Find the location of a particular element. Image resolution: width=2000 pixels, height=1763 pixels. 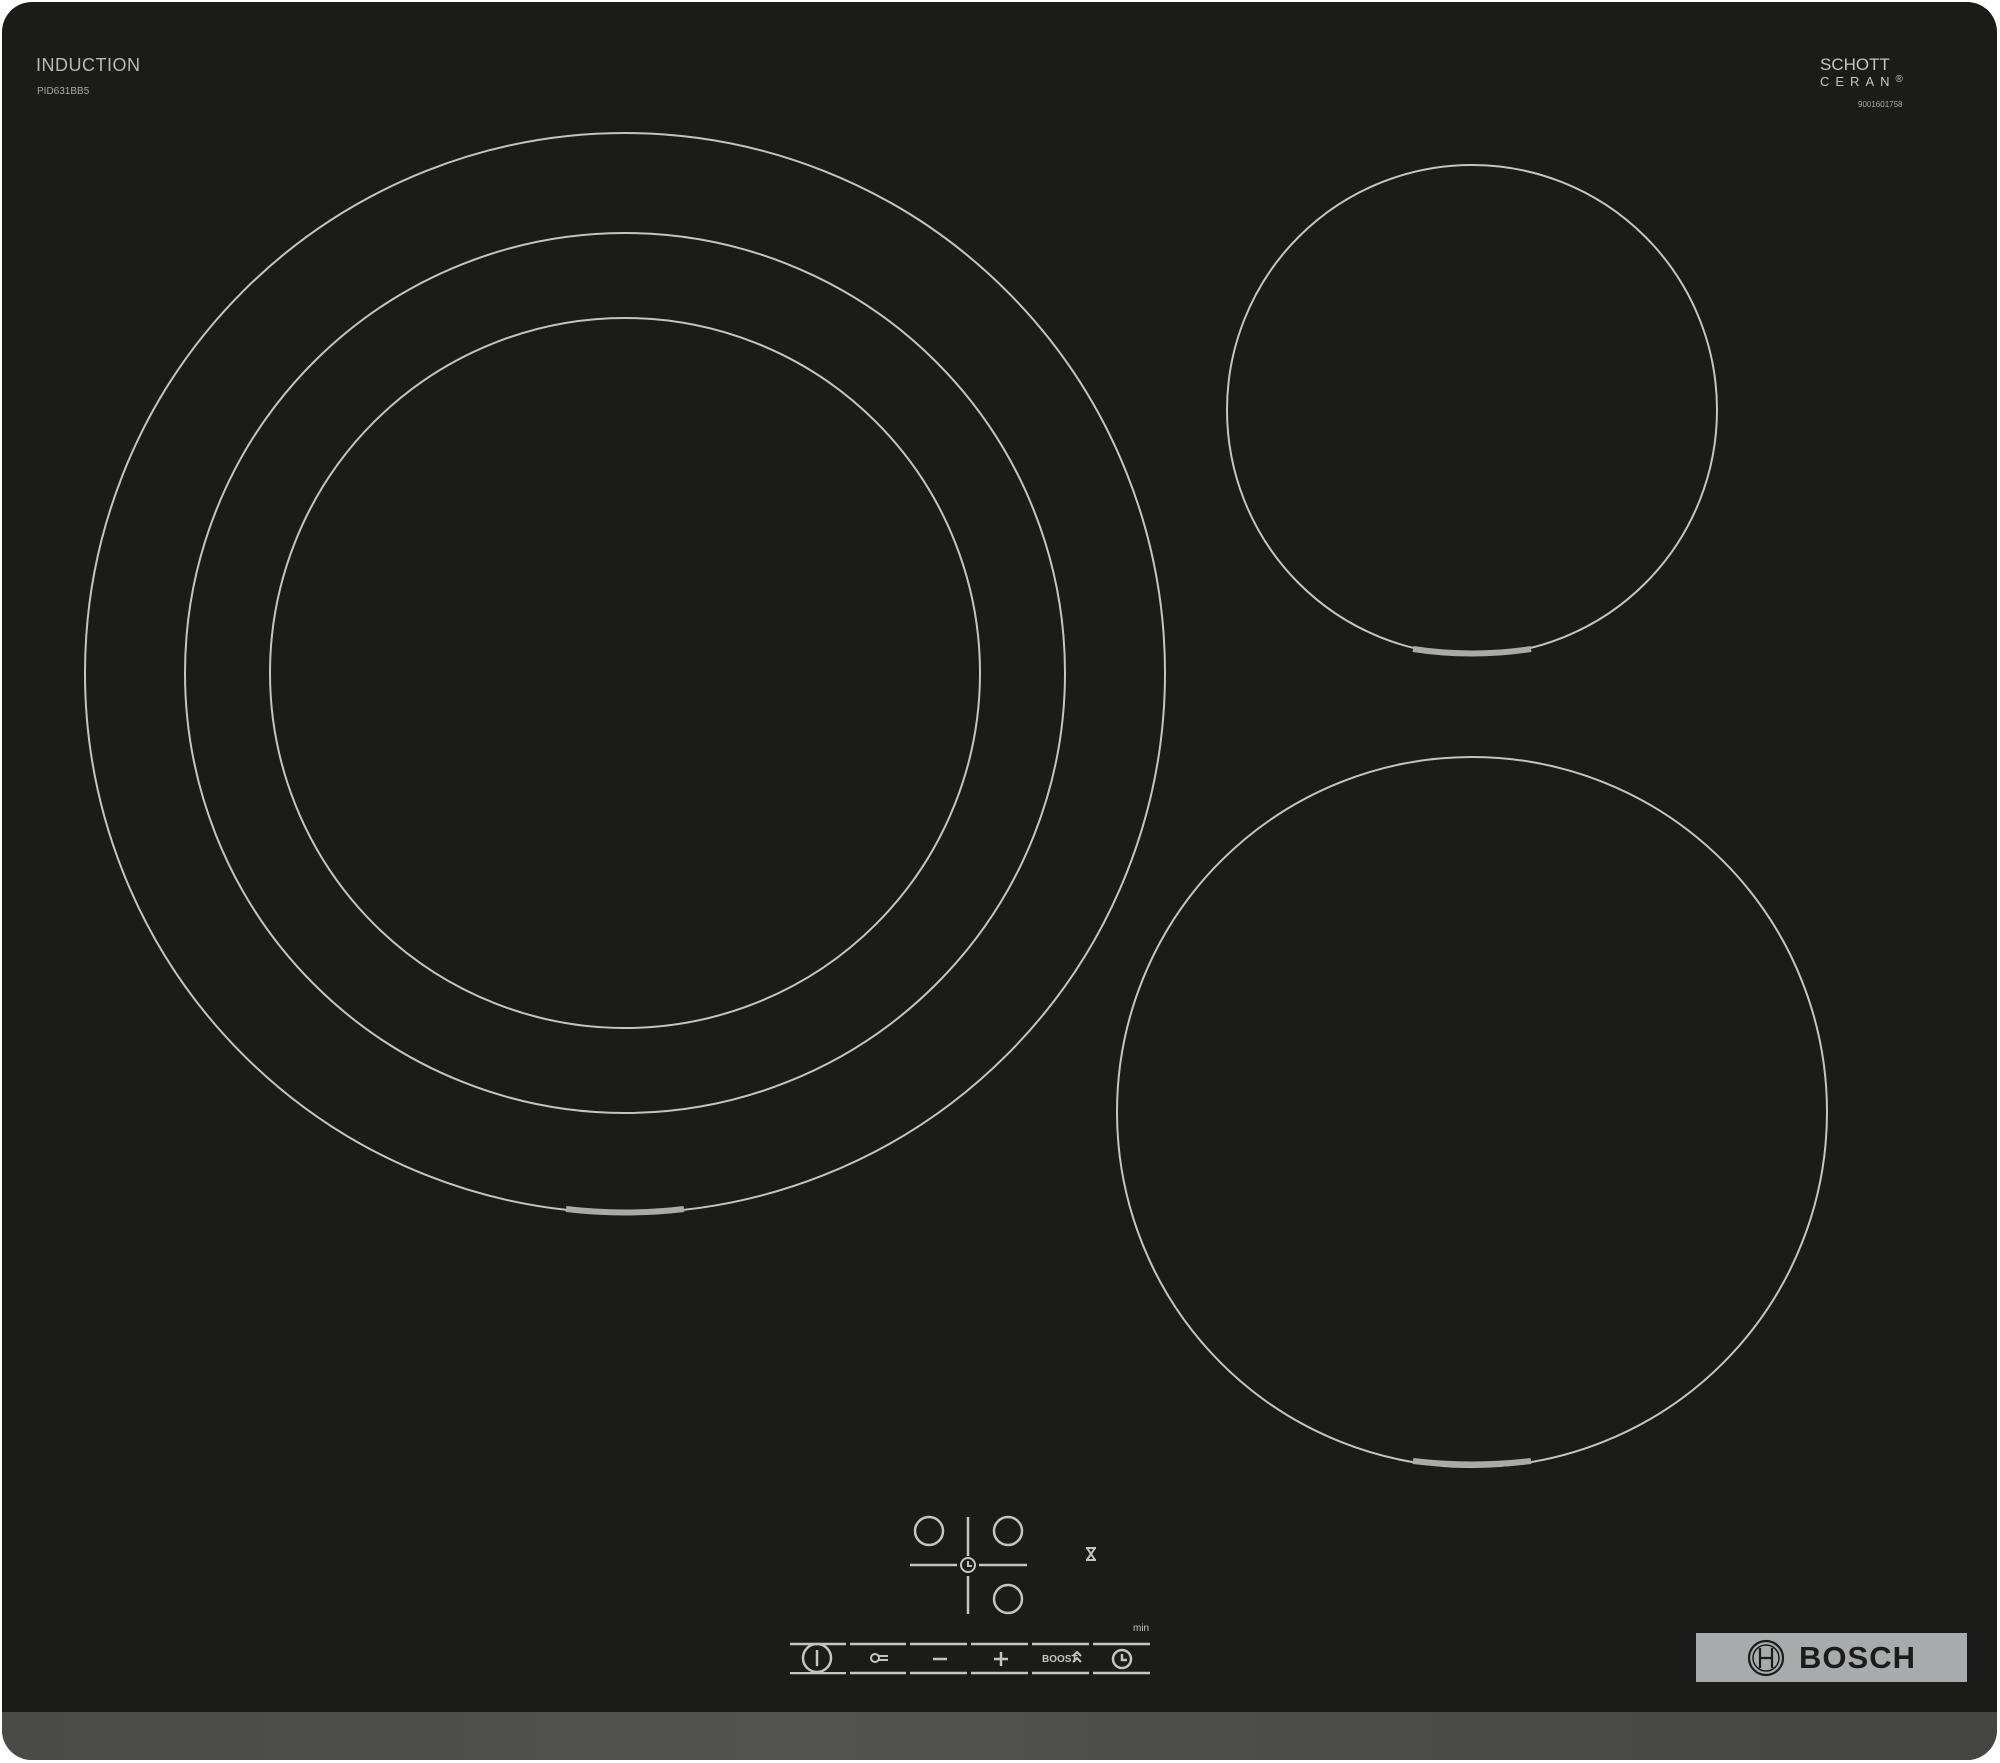

small-zone-top-right is located at coordinates (1472, 410).